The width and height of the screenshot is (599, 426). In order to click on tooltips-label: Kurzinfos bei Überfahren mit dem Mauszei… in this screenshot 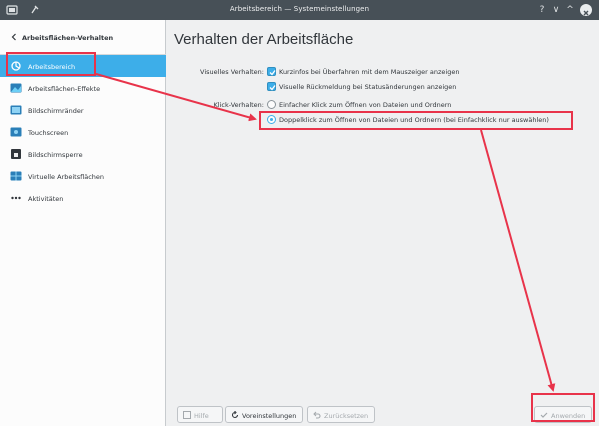, I will do `click(369, 72)`.